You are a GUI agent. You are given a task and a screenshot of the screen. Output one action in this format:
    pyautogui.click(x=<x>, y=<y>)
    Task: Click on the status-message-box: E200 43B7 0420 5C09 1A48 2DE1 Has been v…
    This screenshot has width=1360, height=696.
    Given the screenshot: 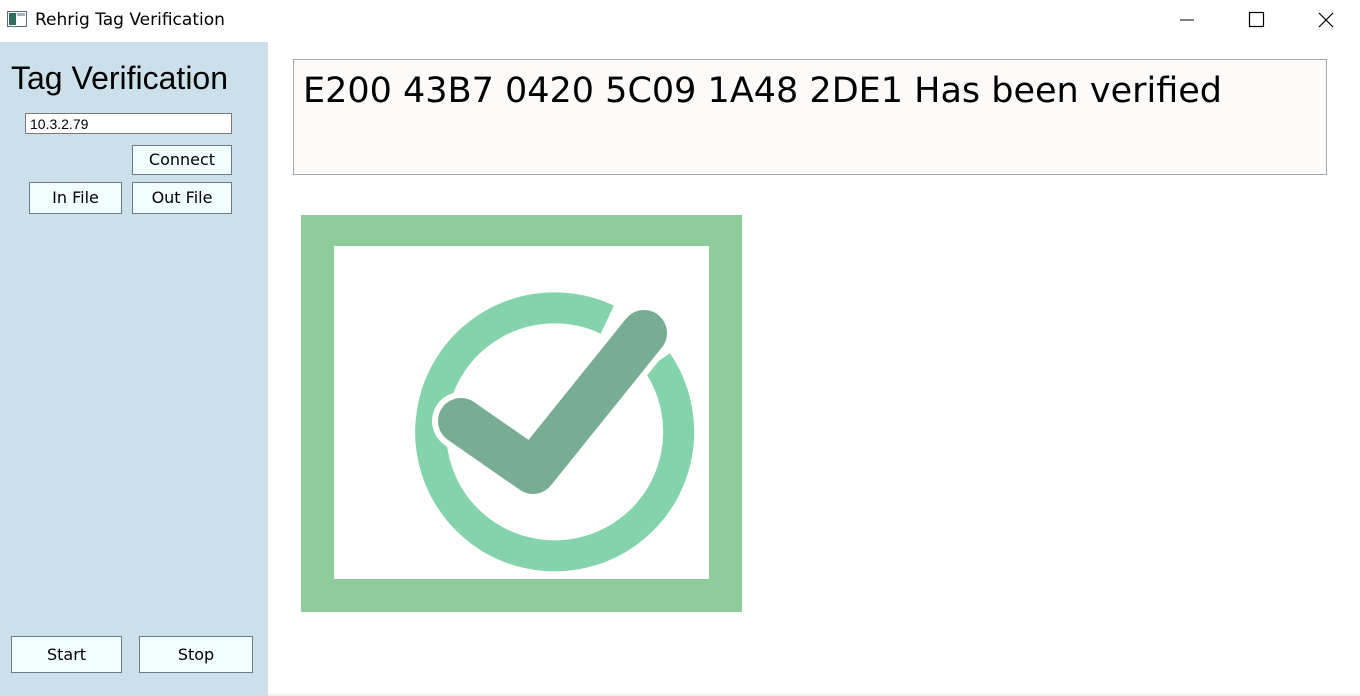 What is the action you would take?
    pyautogui.click(x=810, y=117)
    